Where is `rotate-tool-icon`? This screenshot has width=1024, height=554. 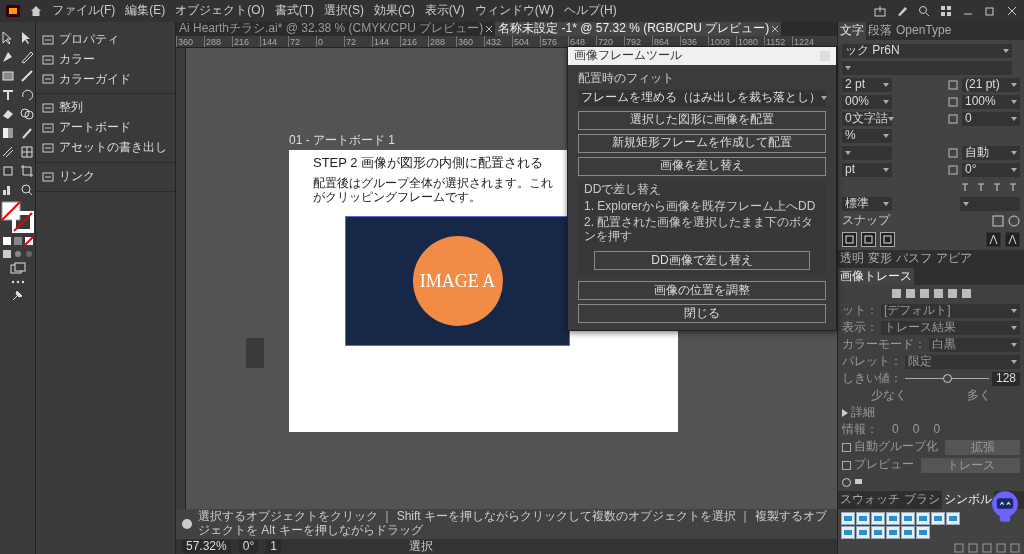
rotate-tool-icon is located at coordinates (27, 95).